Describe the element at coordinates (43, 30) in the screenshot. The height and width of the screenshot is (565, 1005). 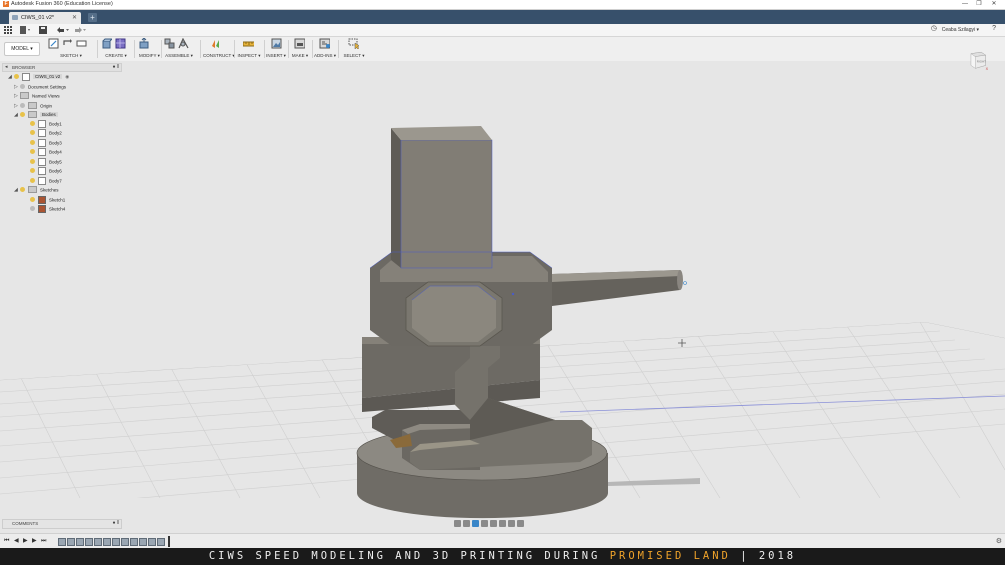
I see `save-icon` at that location.